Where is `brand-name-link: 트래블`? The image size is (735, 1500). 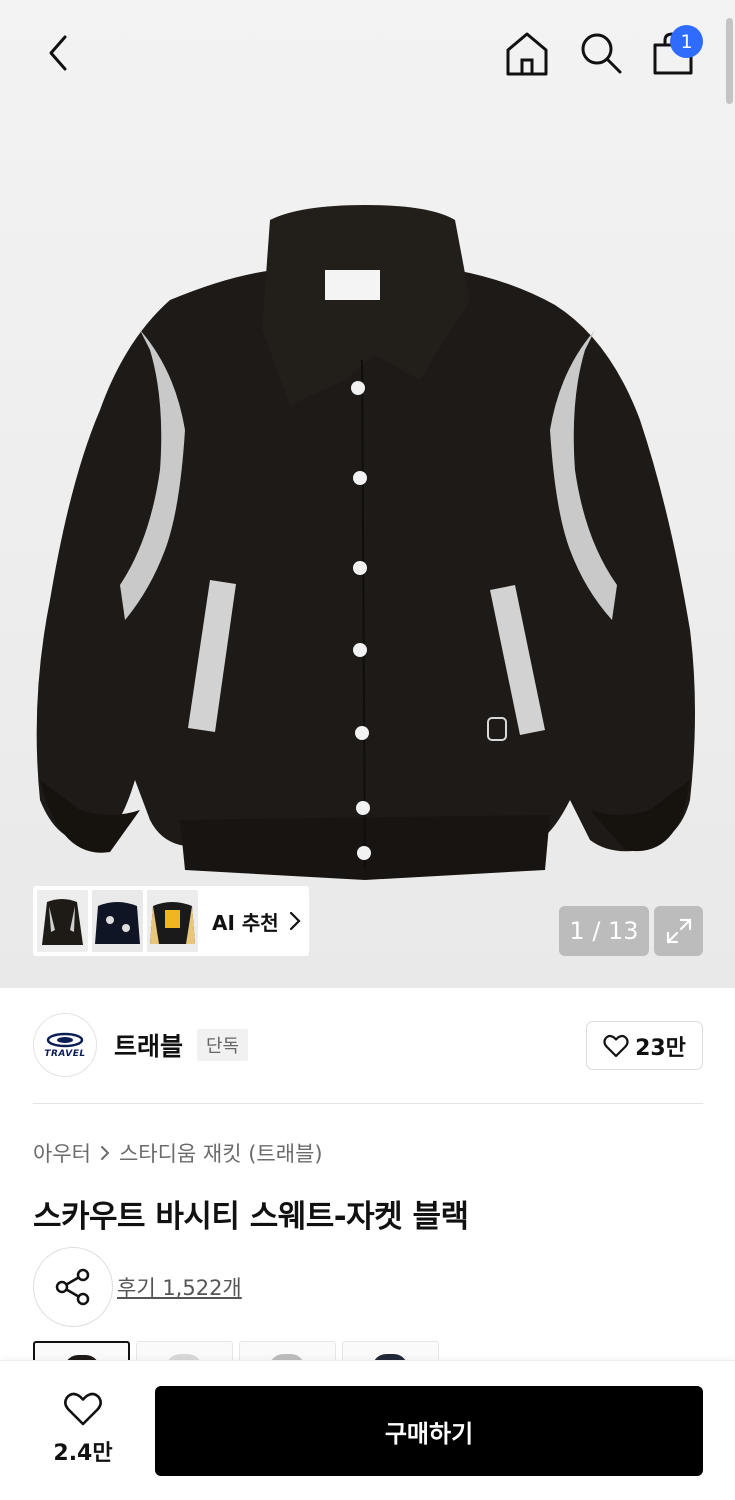 brand-name-link: 트래블 is located at coordinates (148, 1045).